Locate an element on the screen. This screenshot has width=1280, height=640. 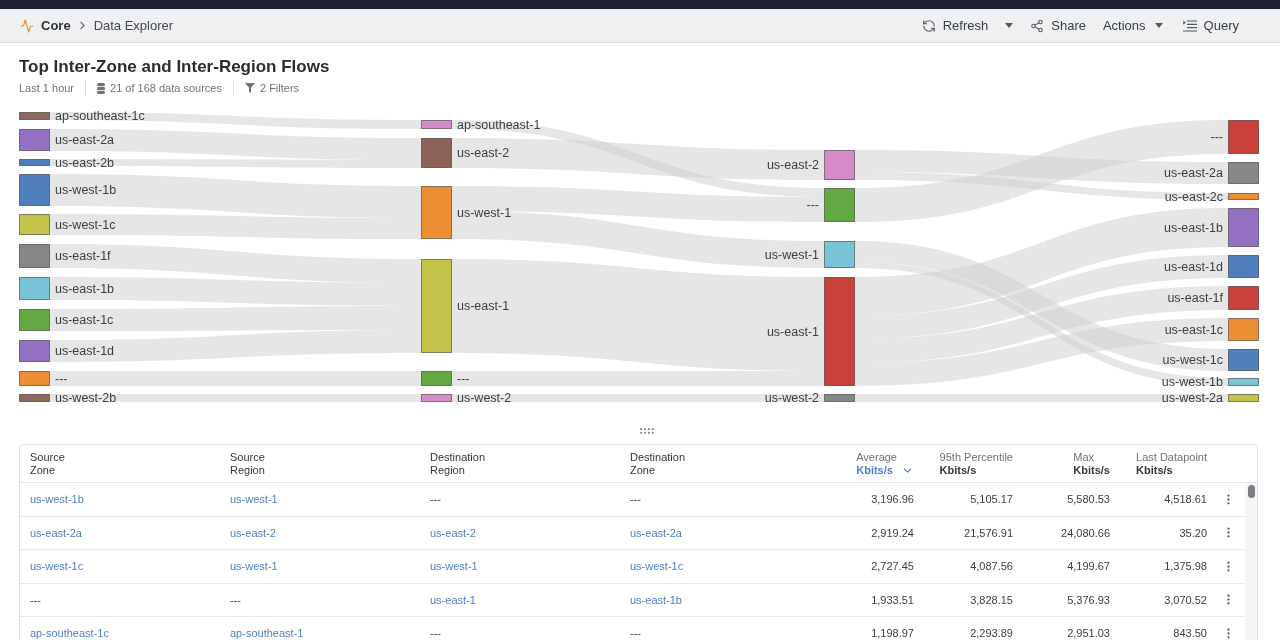
node-label: ap-southeast-1 is located at coordinates (499, 124).